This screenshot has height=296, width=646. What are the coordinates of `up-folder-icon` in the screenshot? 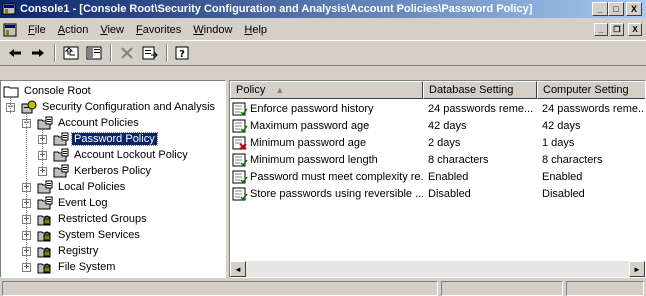 It's located at (71, 53).